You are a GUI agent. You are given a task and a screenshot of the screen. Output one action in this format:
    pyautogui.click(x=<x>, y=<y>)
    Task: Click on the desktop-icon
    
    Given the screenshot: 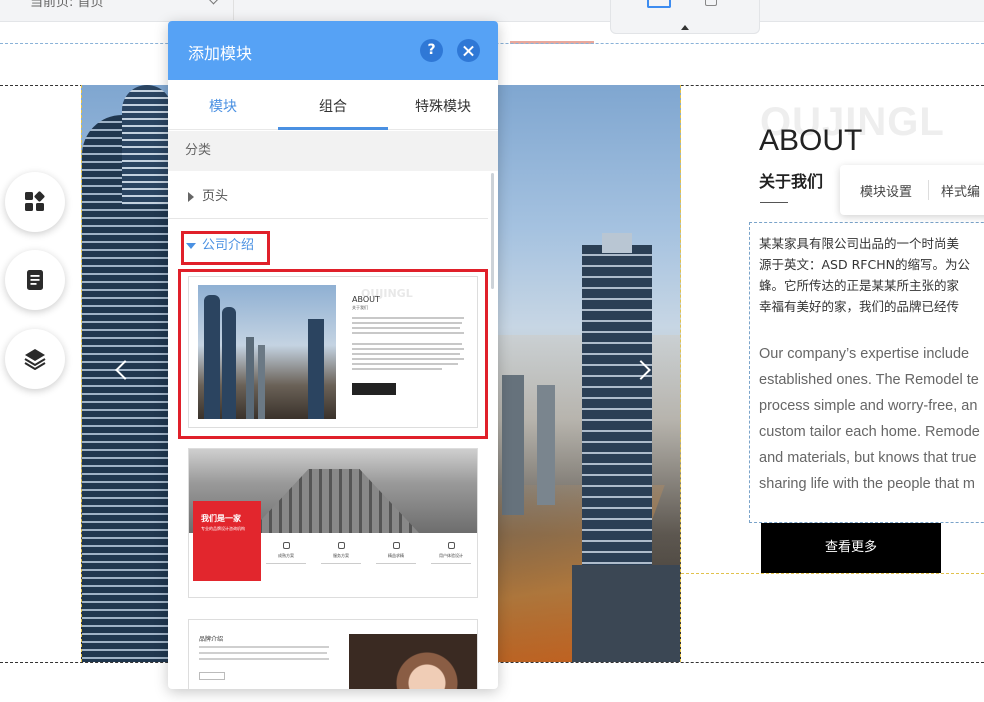 What is the action you would take?
    pyautogui.click(x=659, y=4)
    